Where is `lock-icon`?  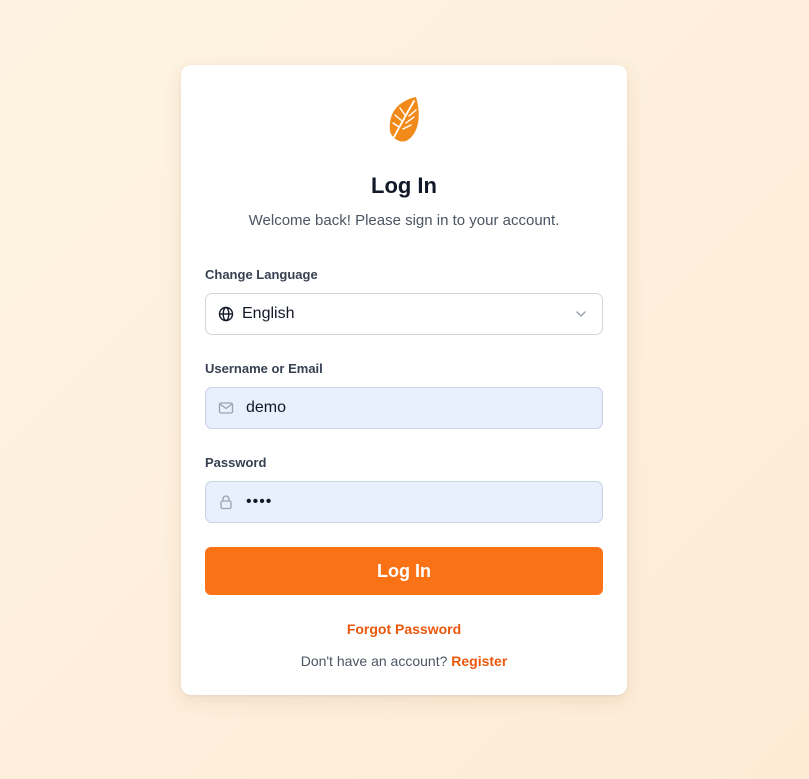 lock-icon is located at coordinates (226, 502).